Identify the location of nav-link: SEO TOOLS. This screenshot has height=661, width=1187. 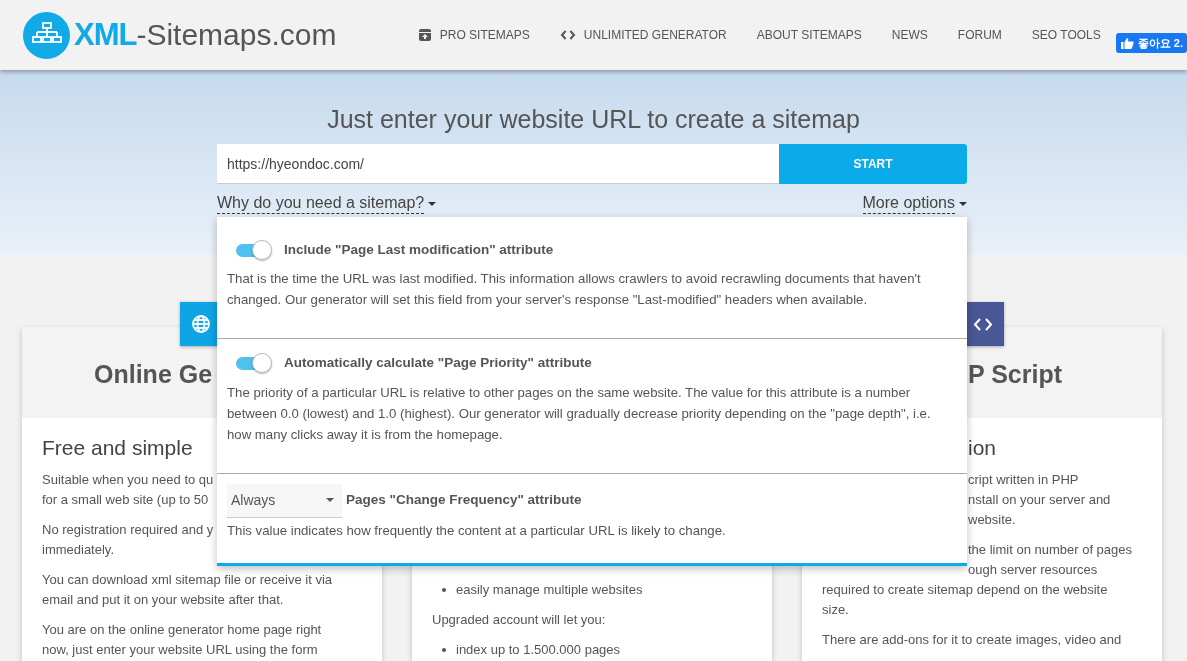
(1066, 35).